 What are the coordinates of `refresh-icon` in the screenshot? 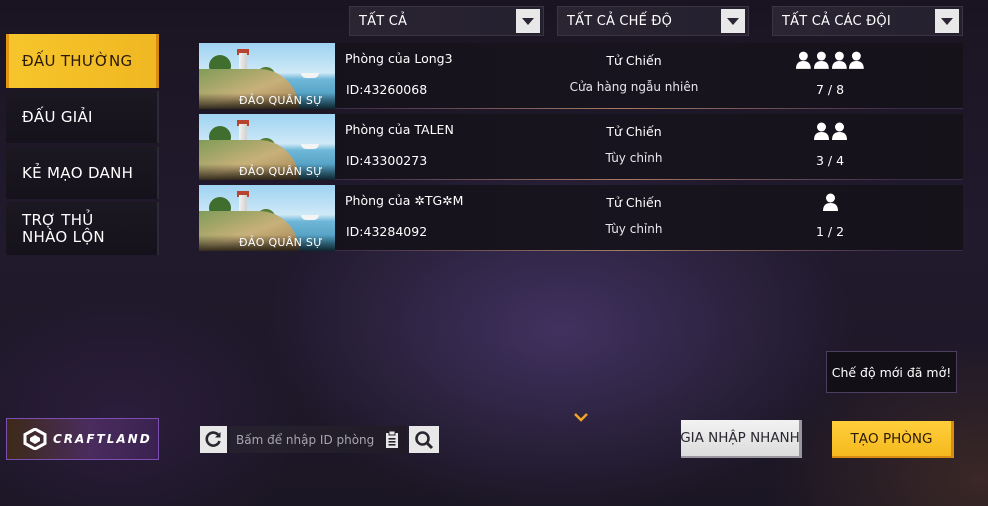 It's located at (213, 439).